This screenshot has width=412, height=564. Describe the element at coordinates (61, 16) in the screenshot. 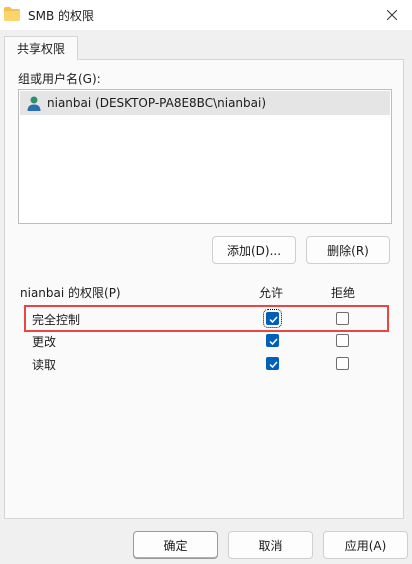

I see `window-title: SMB 的权限` at that location.